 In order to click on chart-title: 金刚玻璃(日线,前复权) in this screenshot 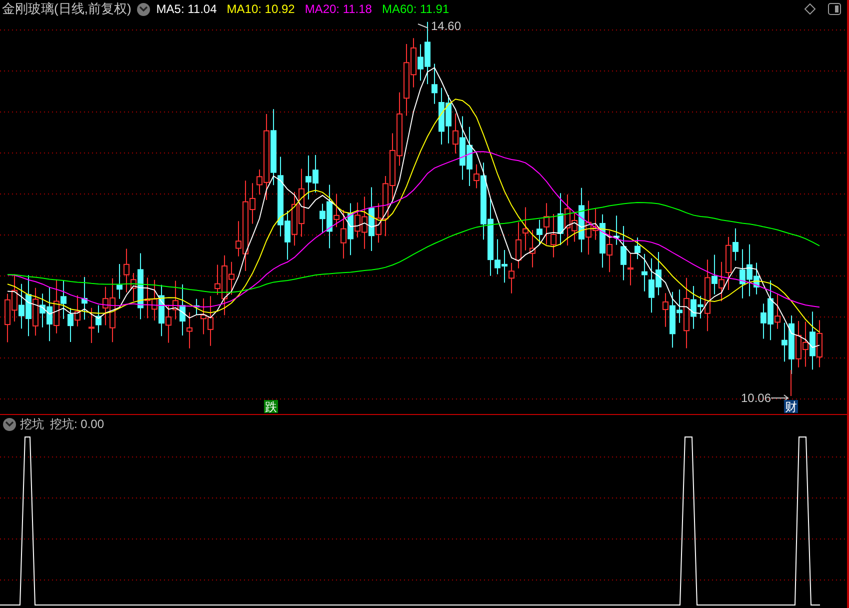, I will do `click(67, 9)`.